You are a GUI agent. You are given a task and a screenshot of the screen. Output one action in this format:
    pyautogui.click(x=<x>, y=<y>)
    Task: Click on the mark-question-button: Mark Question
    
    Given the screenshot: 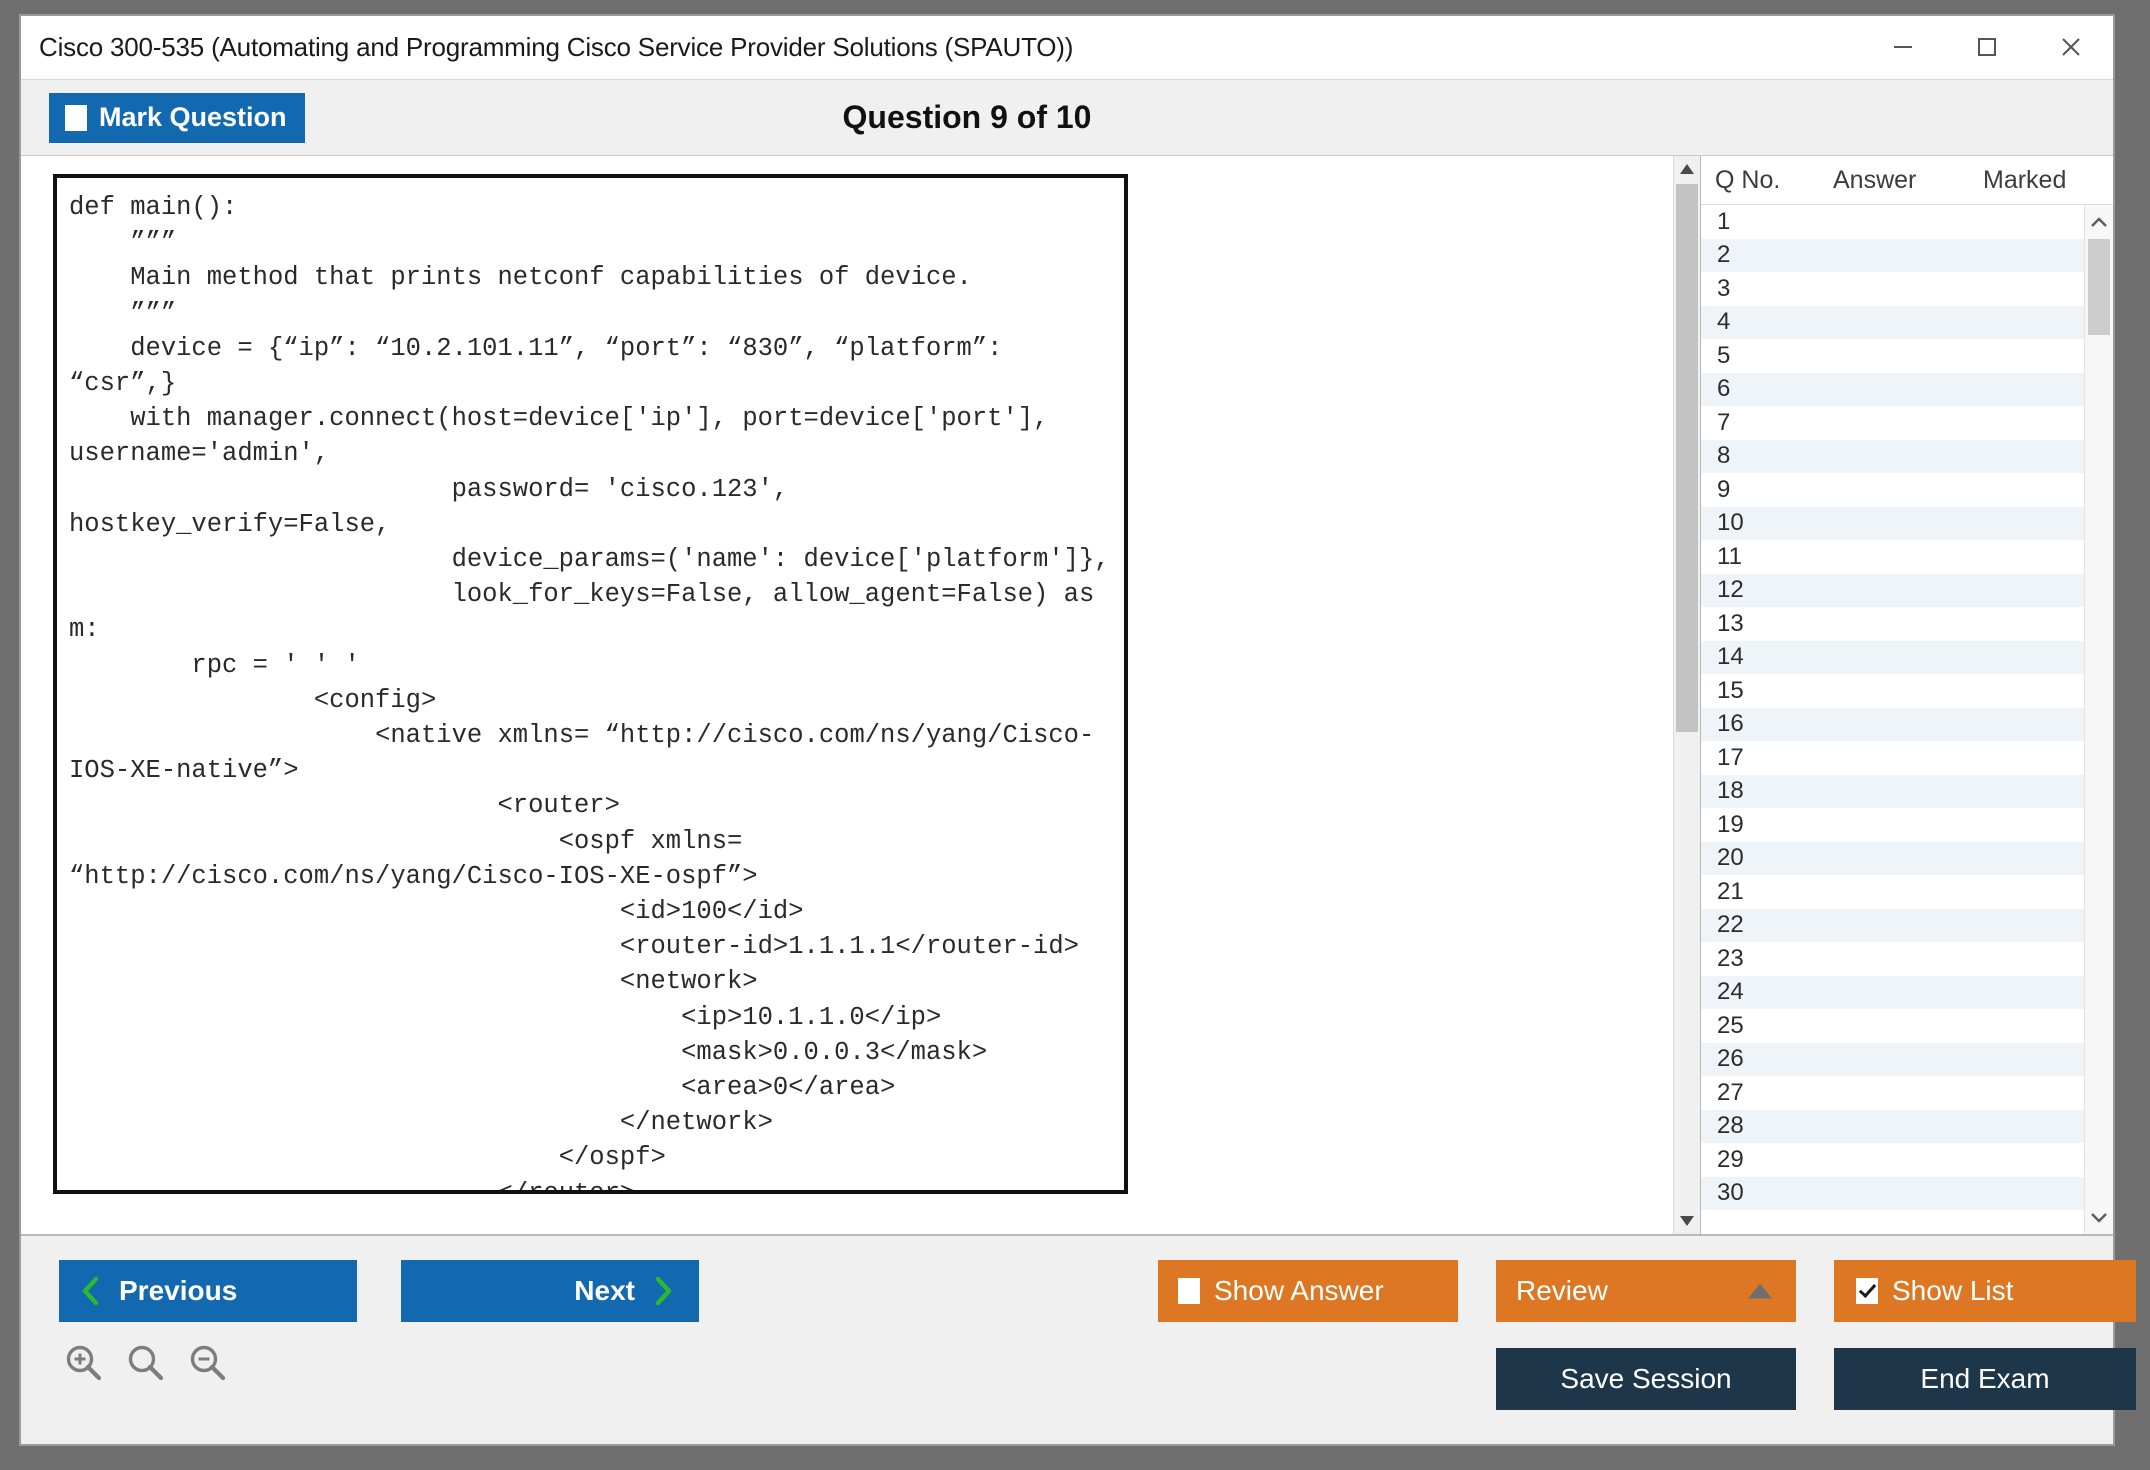 What is the action you would take?
    pyautogui.click(x=177, y=117)
    